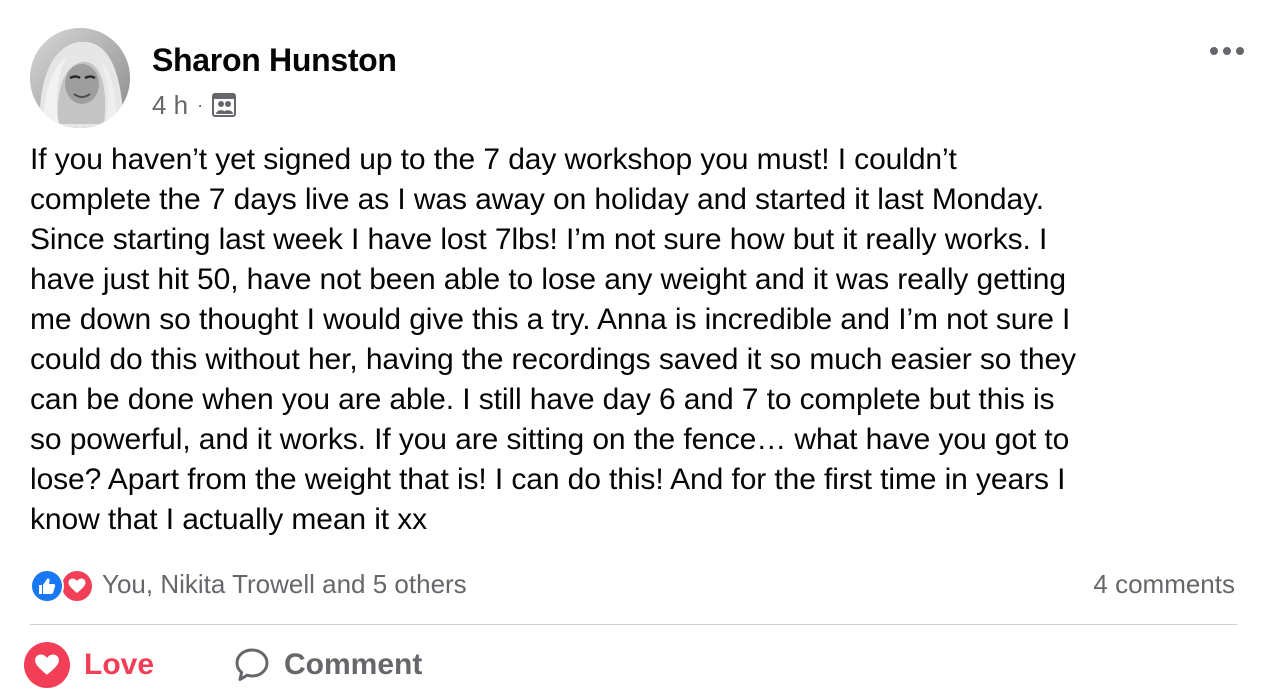 The image size is (1267, 691). Describe the element at coordinates (633, 624) in the screenshot. I see `divider` at that location.